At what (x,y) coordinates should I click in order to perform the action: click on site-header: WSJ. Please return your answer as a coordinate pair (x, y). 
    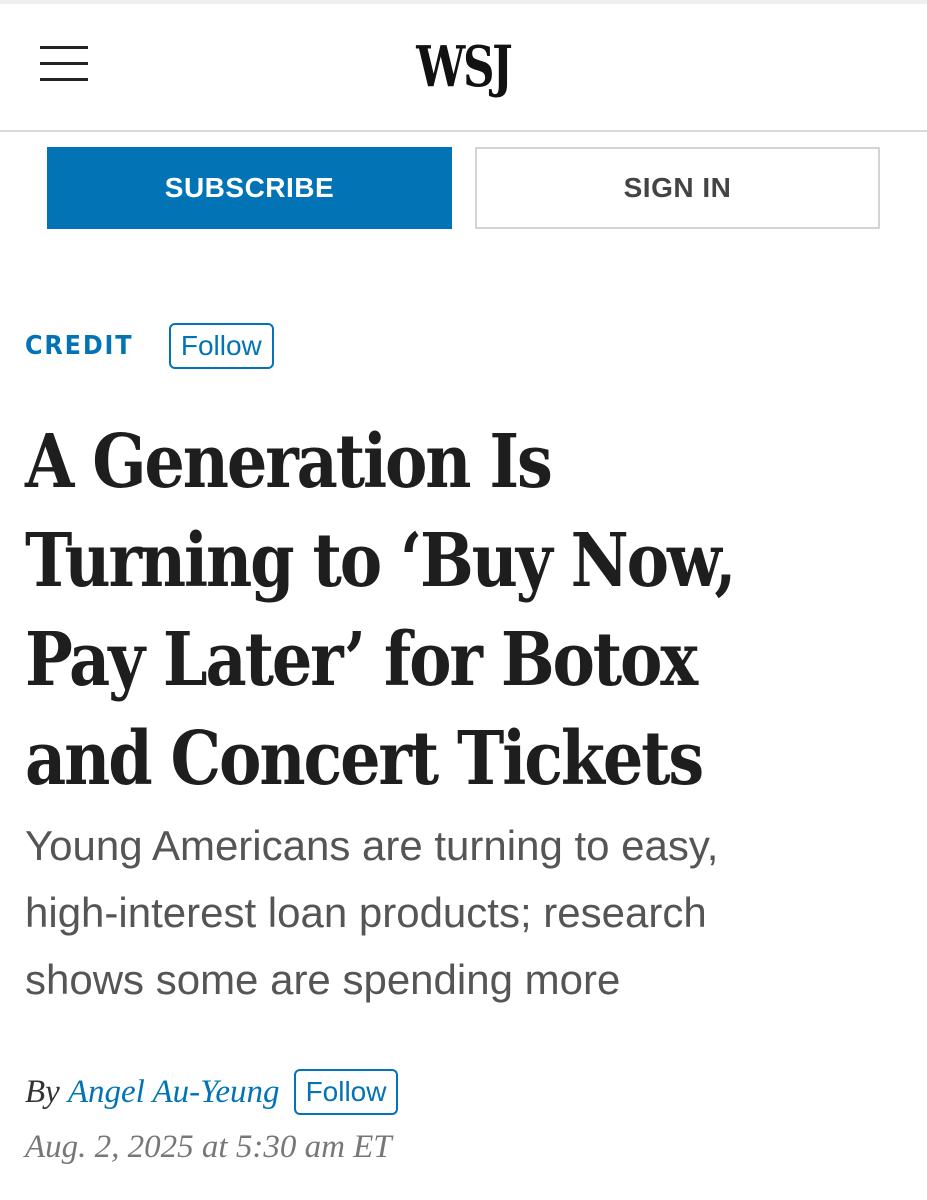
    Looking at the image, I should click on (463, 68).